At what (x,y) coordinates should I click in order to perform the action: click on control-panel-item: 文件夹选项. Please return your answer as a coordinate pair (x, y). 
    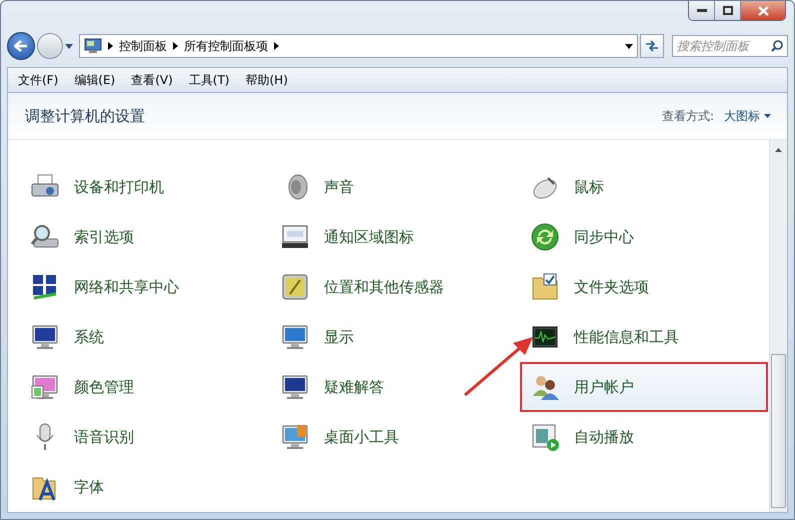
    Looking at the image, I should click on (644, 287).